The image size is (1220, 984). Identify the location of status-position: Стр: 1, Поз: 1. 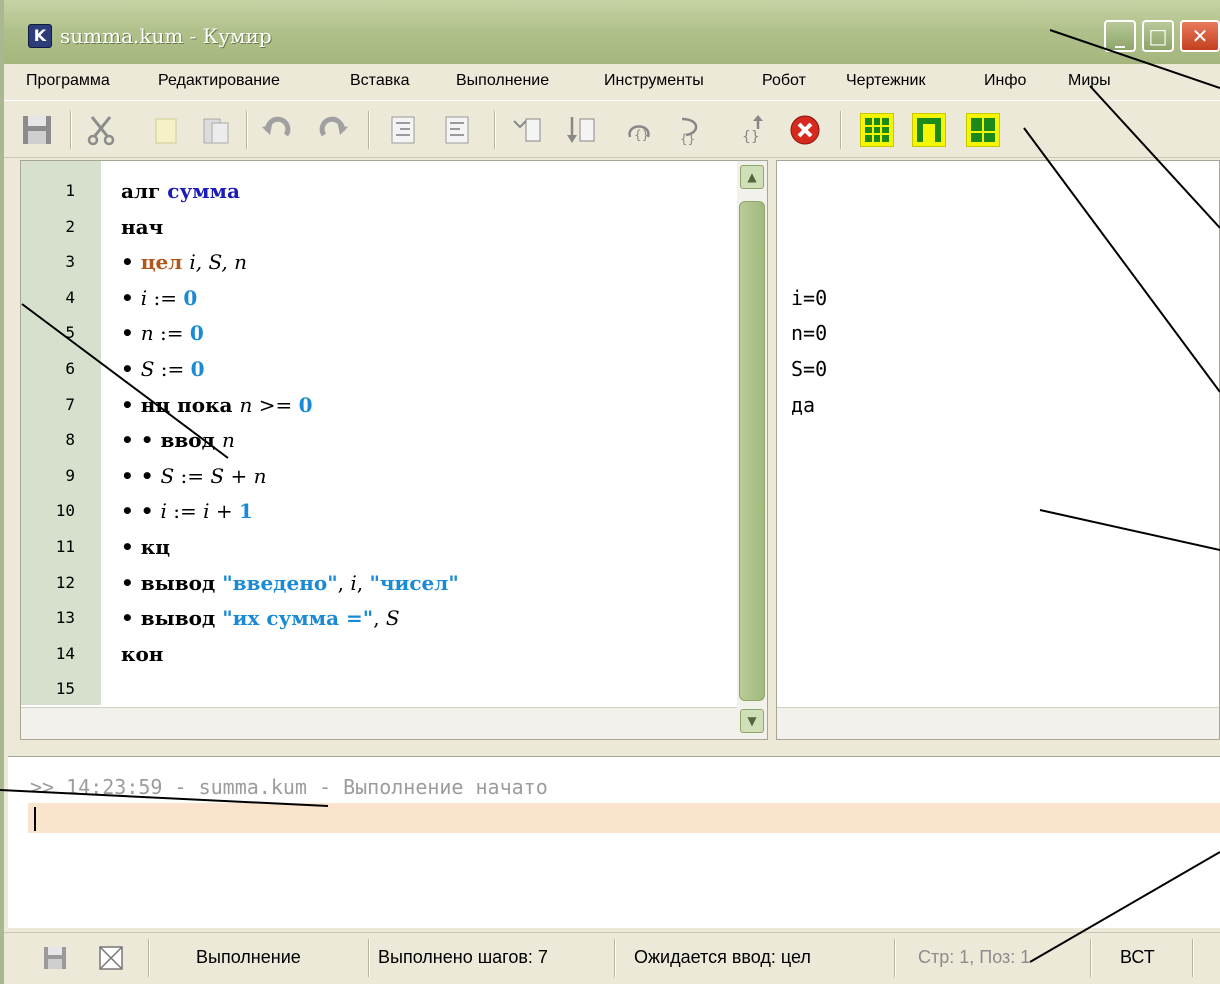
(974, 957).